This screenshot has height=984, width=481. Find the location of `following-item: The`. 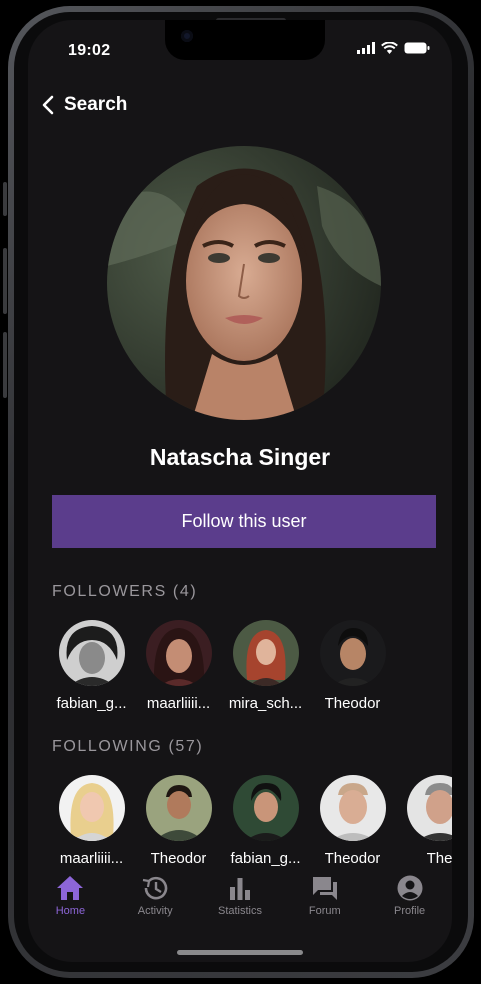

following-item: The is located at coordinates (424, 821).